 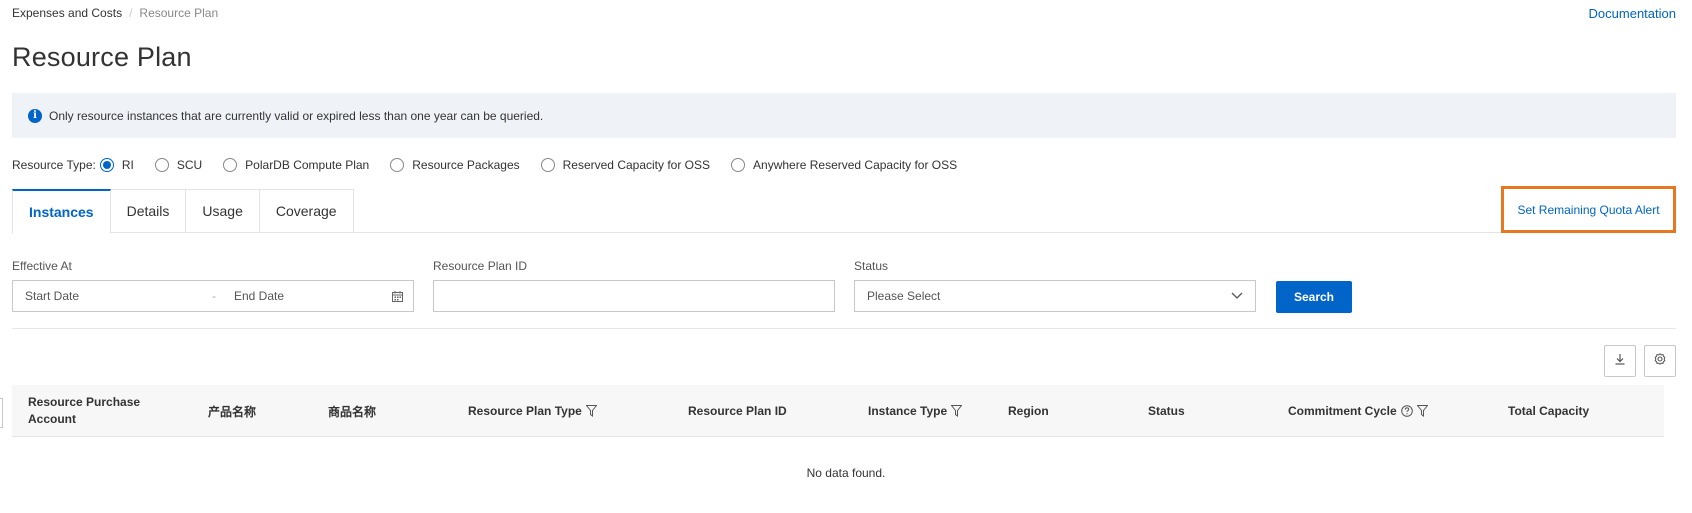 I want to click on column-resource-plan-type: Resource Plan Type, so click(x=532, y=411).